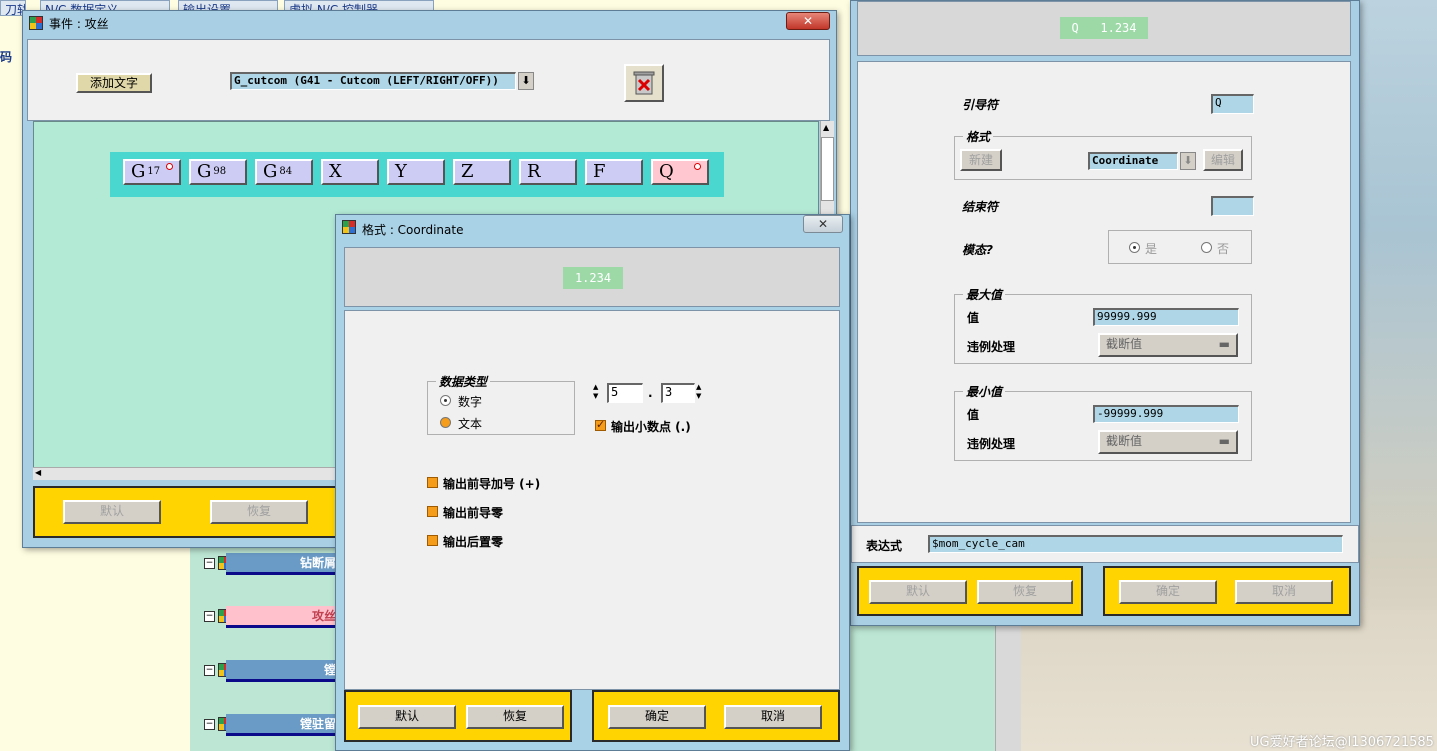 The height and width of the screenshot is (751, 1437). What do you see at coordinates (644, 83) in the screenshot?
I see `trash-icon` at bounding box center [644, 83].